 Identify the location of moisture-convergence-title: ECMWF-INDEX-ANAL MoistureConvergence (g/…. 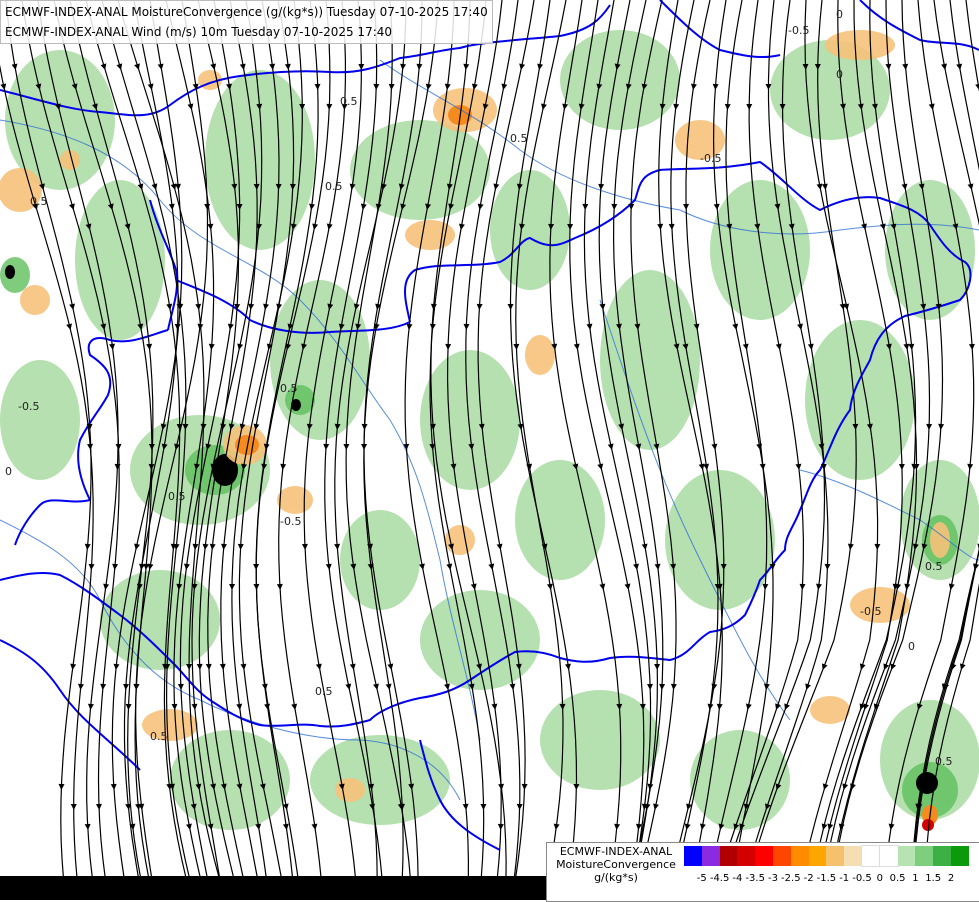
(246, 12).